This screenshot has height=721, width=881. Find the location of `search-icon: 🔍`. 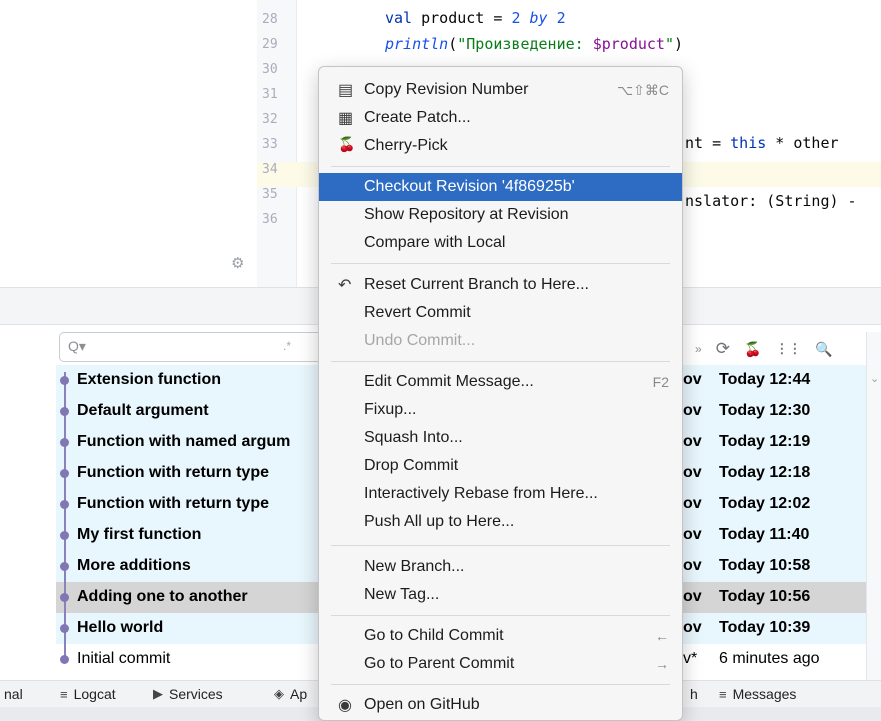

search-icon: 🔍 is located at coordinates (823, 349).